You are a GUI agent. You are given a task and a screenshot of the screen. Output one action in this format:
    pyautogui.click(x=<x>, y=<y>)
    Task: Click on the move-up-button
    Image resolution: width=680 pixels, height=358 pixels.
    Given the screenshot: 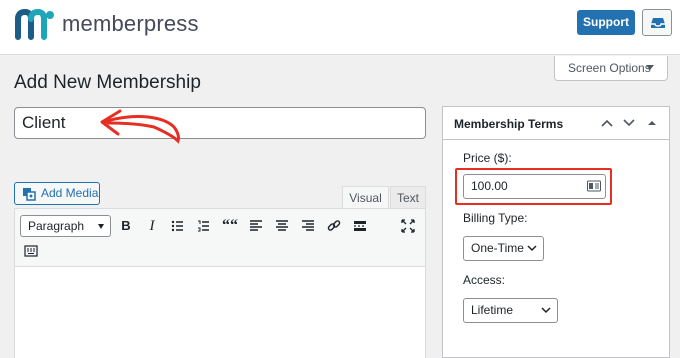 What is the action you would take?
    pyautogui.click(x=607, y=124)
    